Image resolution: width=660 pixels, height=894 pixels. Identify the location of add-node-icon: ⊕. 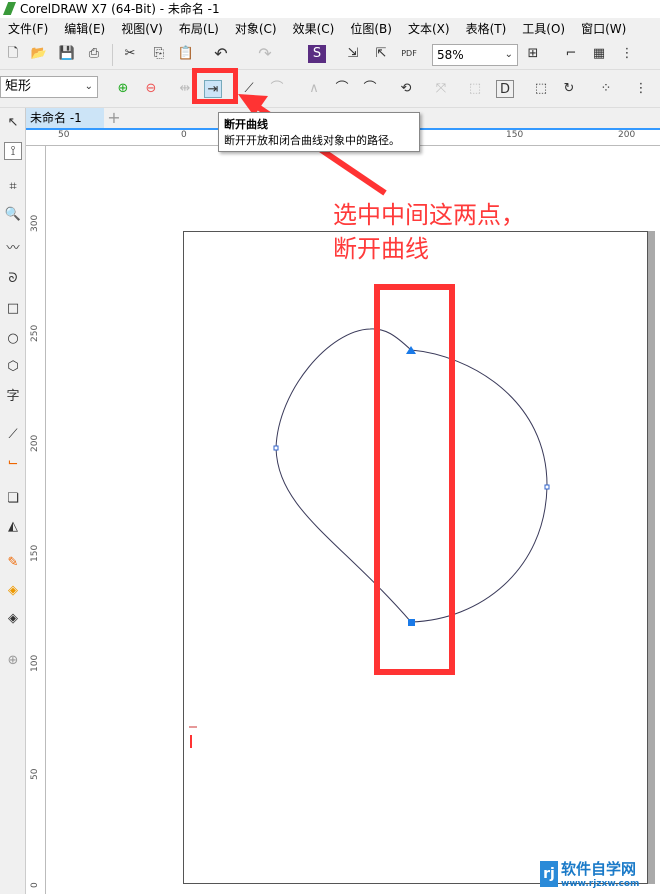
(123, 89).